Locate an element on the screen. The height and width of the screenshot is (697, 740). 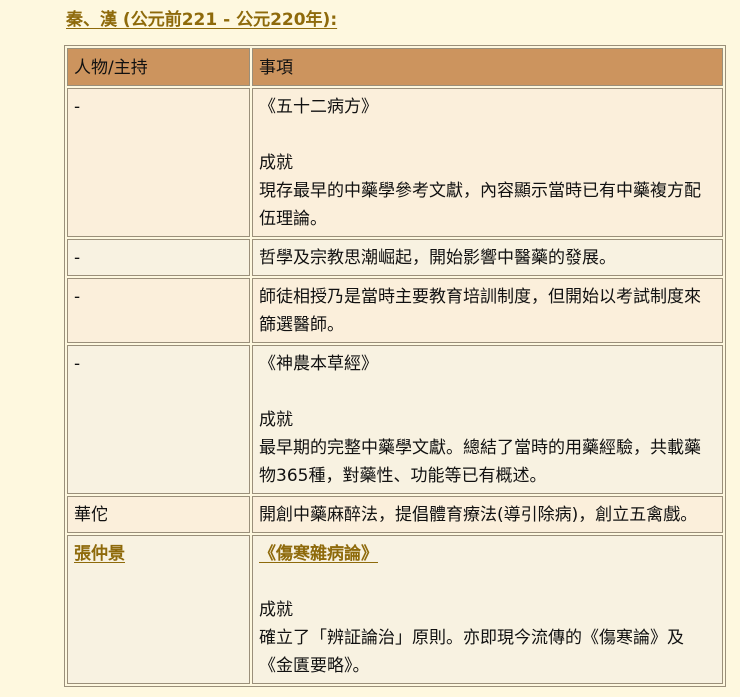
table-row: - 哲學及宗教思潮崛起，開始影響中醫藥的發展。 is located at coordinates (395, 257).